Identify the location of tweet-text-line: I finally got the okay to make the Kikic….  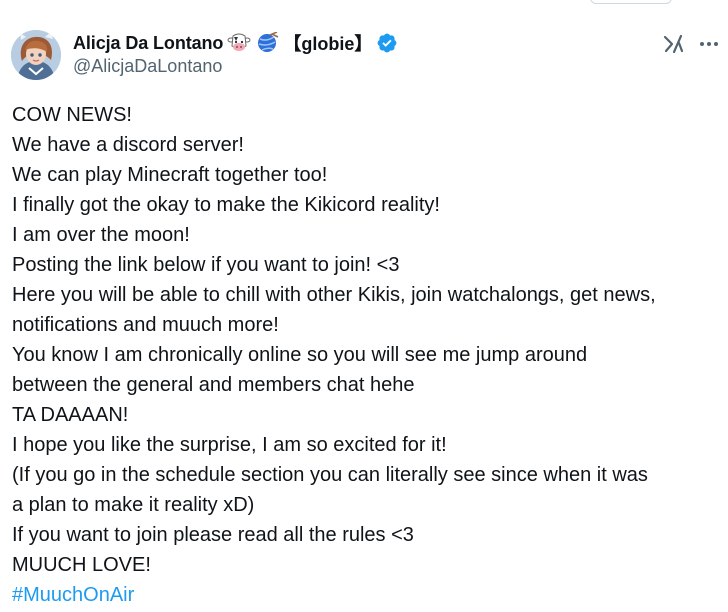
(226, 205).